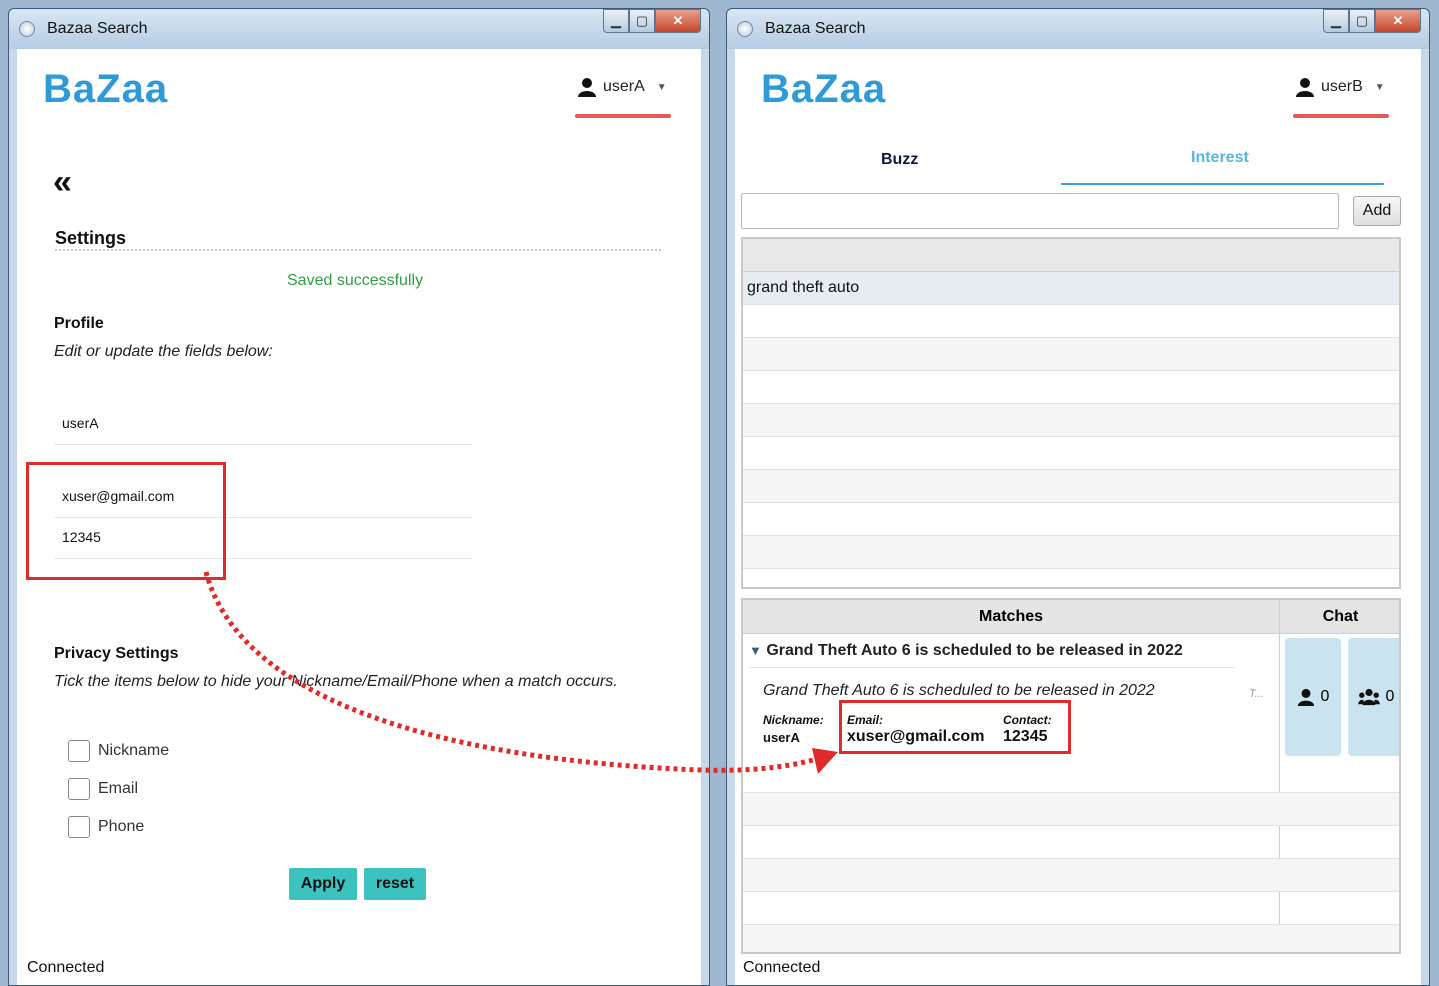  I want to click on chat-group-count: 0, so click(1390, 696).